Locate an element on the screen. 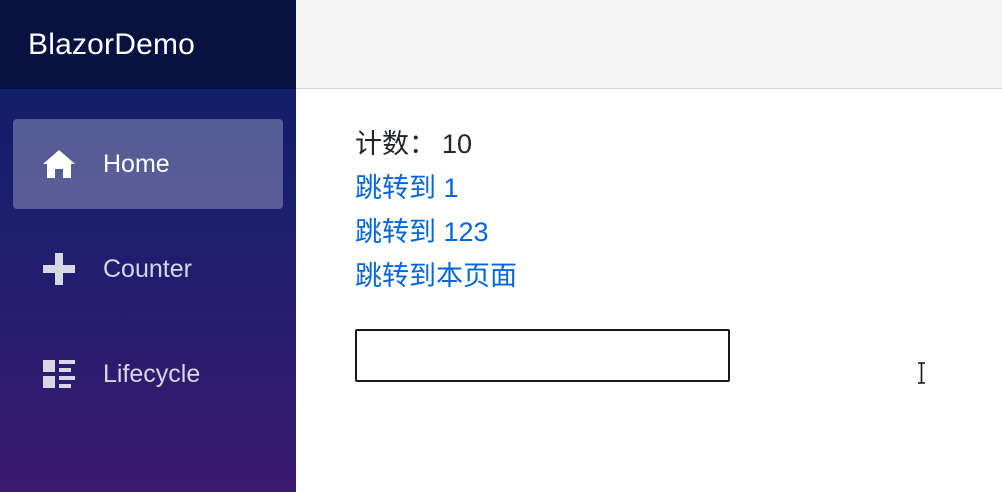 This screenshot has width=1002, height=492. brand-link: BlazorDemo is located at coordinates (111, 45).